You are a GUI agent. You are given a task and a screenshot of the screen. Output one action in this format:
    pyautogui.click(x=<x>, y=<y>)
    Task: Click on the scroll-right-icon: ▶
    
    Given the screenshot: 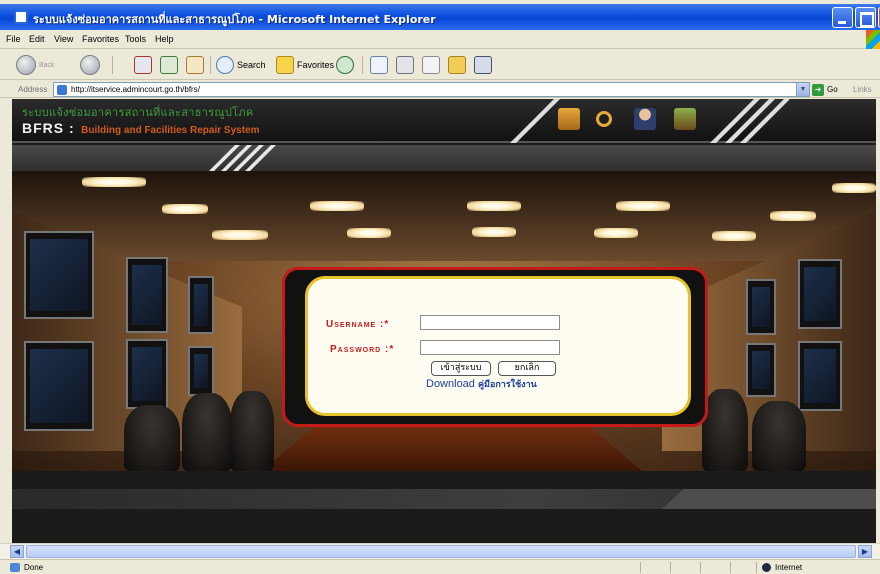 What is the action you would take?
    pyautogui.click(x=865, y=551)
    